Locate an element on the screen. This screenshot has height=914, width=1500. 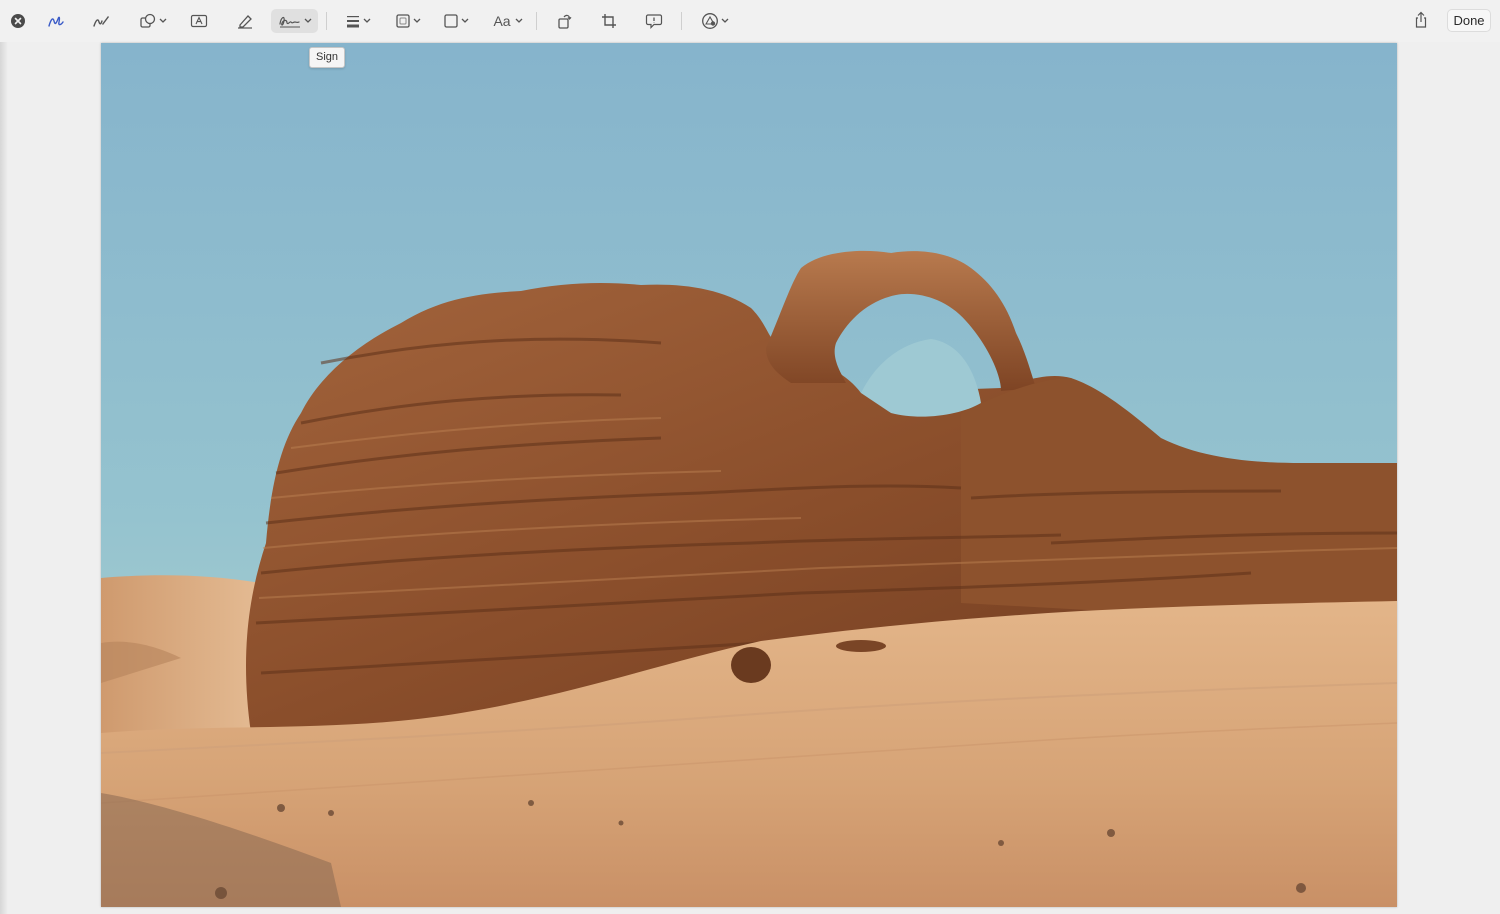
highlight-icon is located at coordinates (245, 22).